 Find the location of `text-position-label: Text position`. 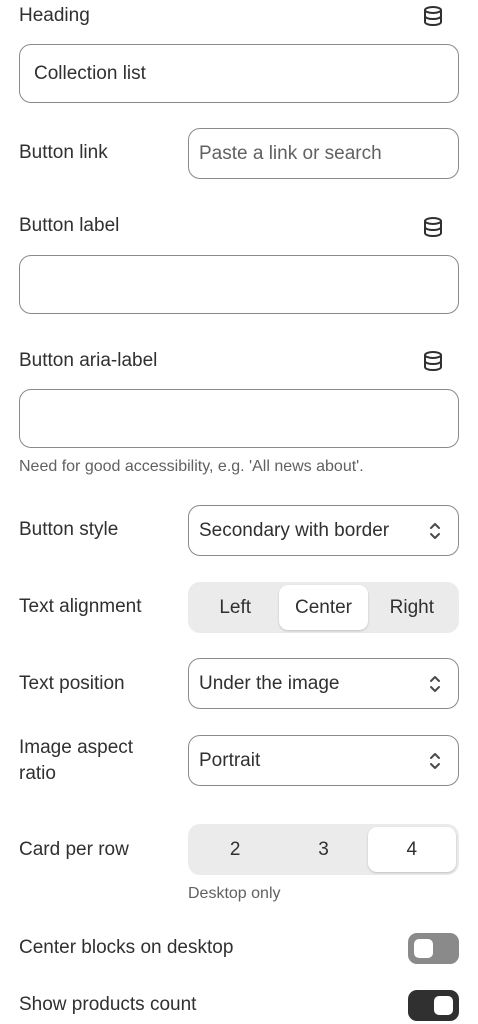

text-position-label: Text position is located at coordinates (72, 683).